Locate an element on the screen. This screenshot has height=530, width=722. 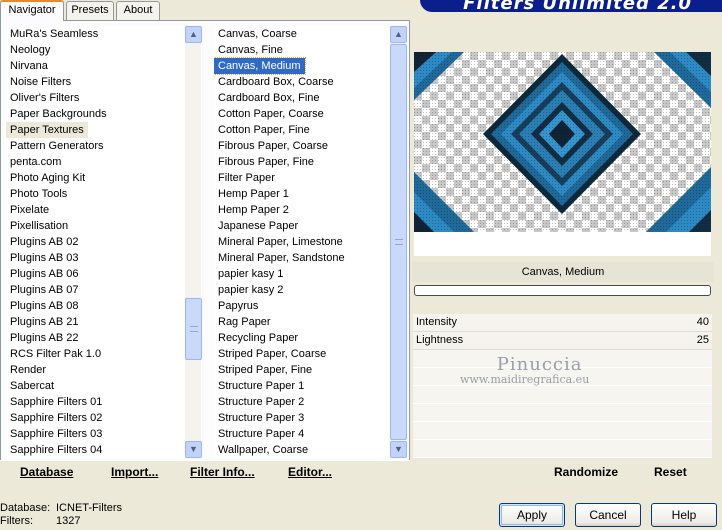
list-item: Fibrous Paper, Fine is located at coordinates (264, 162).